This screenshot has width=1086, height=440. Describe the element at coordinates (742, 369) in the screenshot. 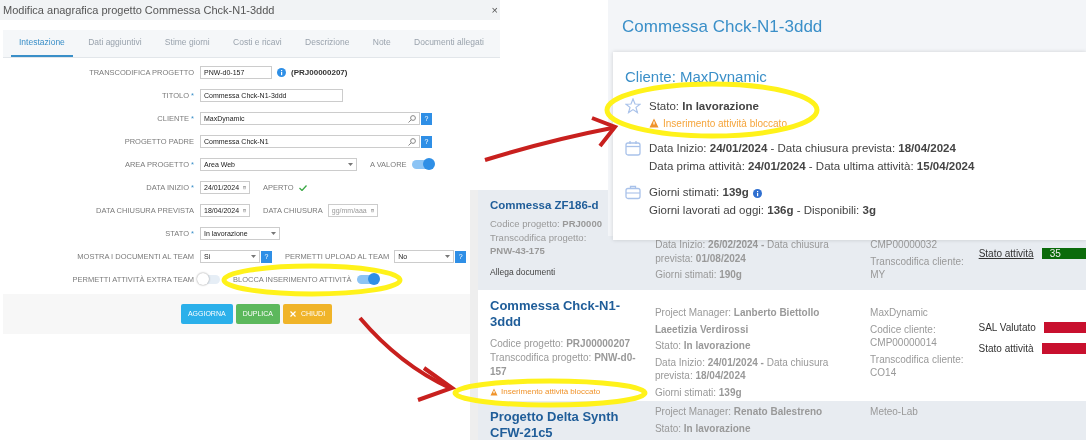

I see `project-detail: Data Inizio: 24/01/2024 - Data chiusura prevista: 18/04/2024` at that location.